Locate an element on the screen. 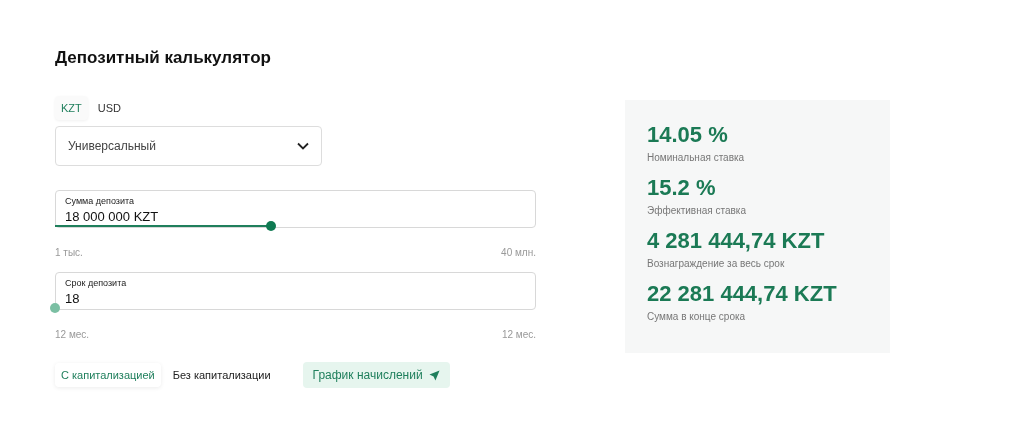  chevron-down-icon is located at coordinates (303, 146).